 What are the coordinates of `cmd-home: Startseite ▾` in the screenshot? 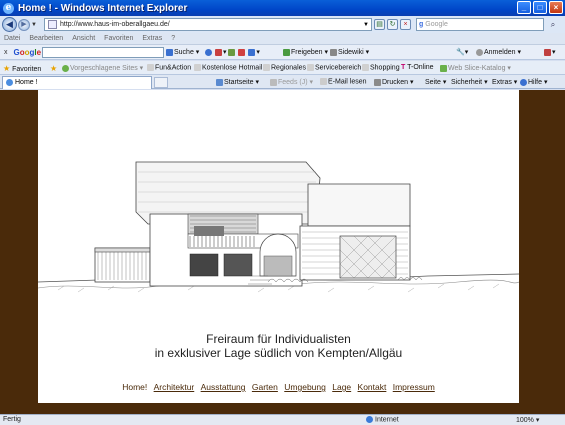 It's located at (237, 82).